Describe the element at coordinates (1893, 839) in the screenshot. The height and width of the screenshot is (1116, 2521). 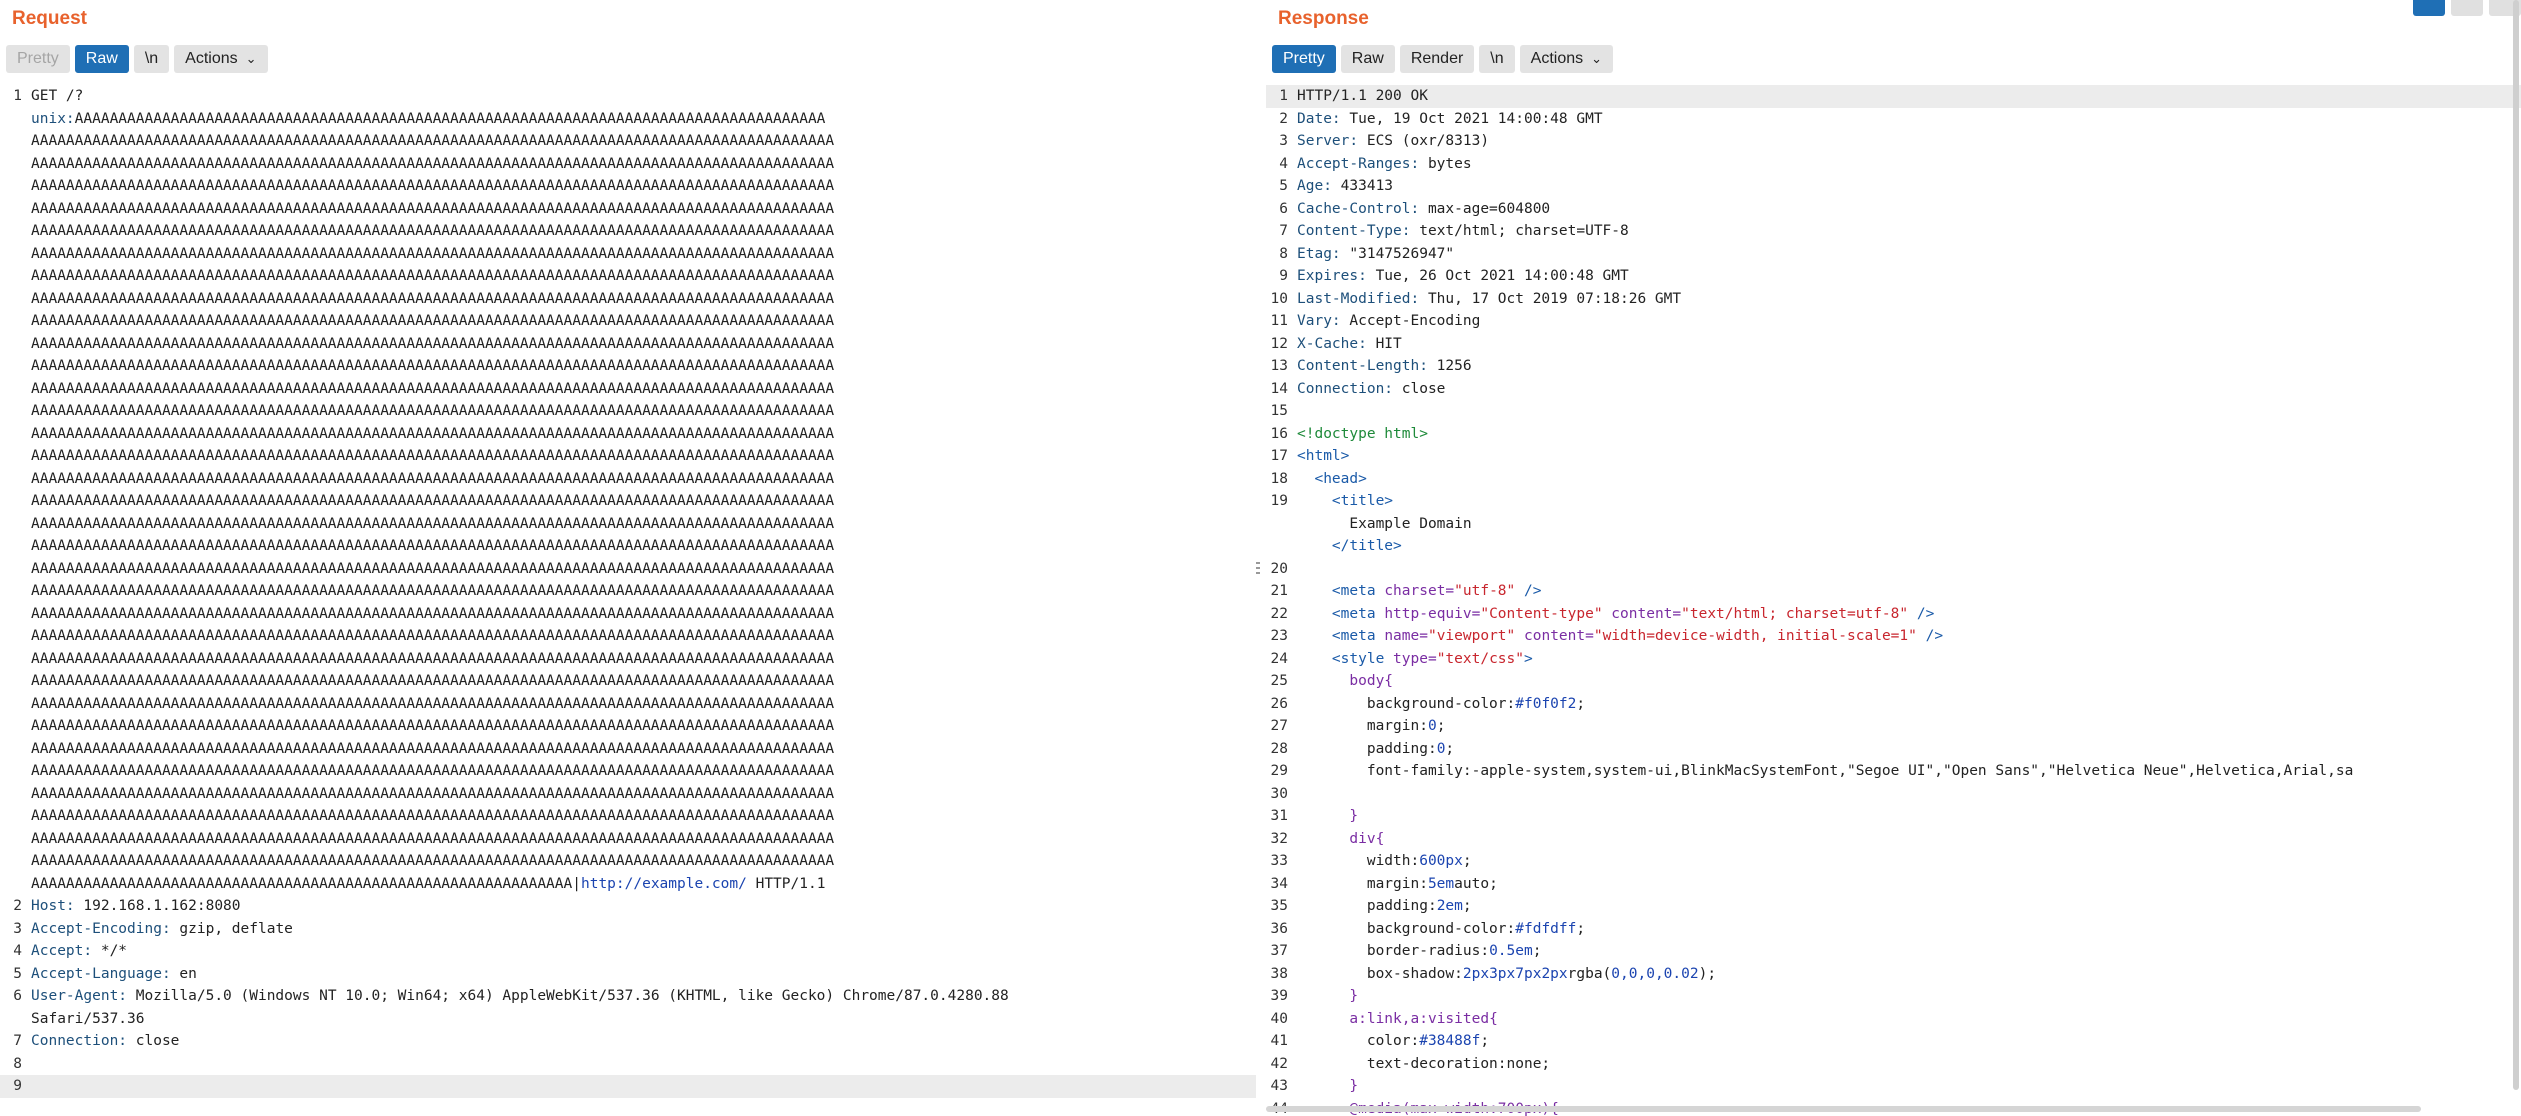
I see `response-line: 32 div{` at that location.